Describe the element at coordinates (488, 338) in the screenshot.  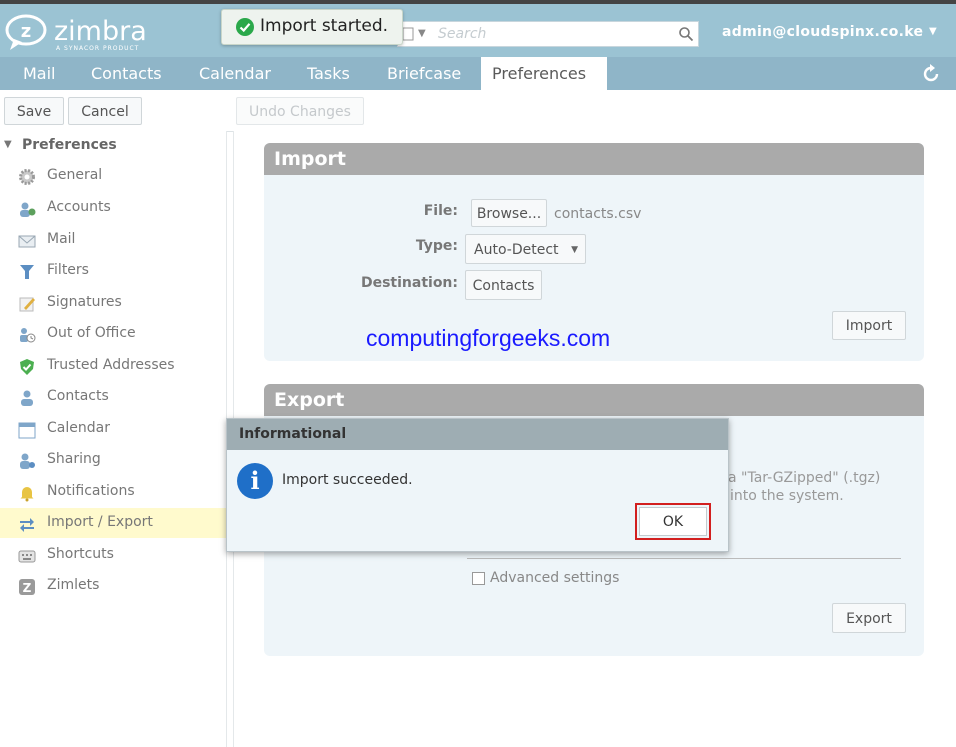
I see `watermark-text: computingforgeeks.com` at that location.